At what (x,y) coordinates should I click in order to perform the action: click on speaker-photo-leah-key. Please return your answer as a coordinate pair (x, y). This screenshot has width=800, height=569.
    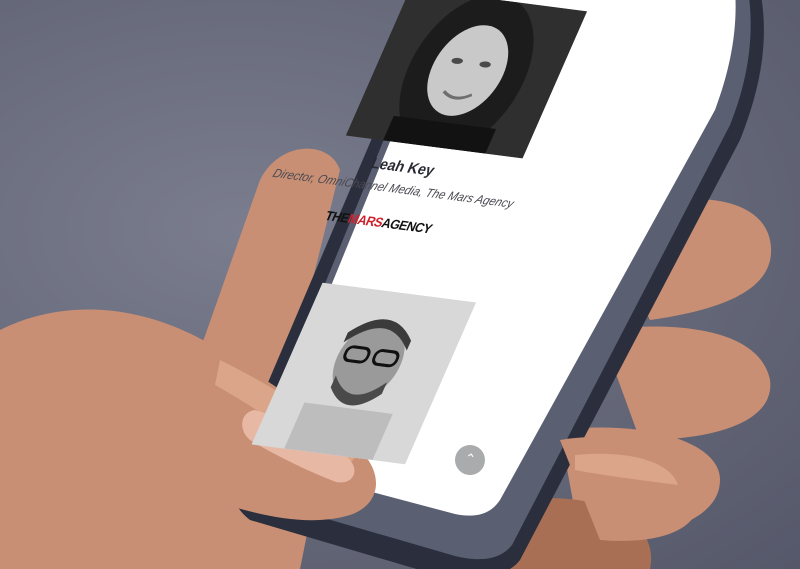
    Looking at the image, I should click on (466, 79).